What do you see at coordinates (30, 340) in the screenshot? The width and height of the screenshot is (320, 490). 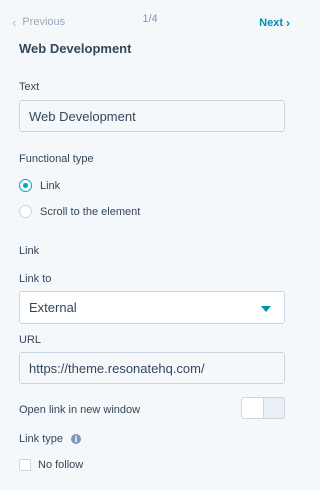 I see `url-label: URL` at bounding box center [30, 340].